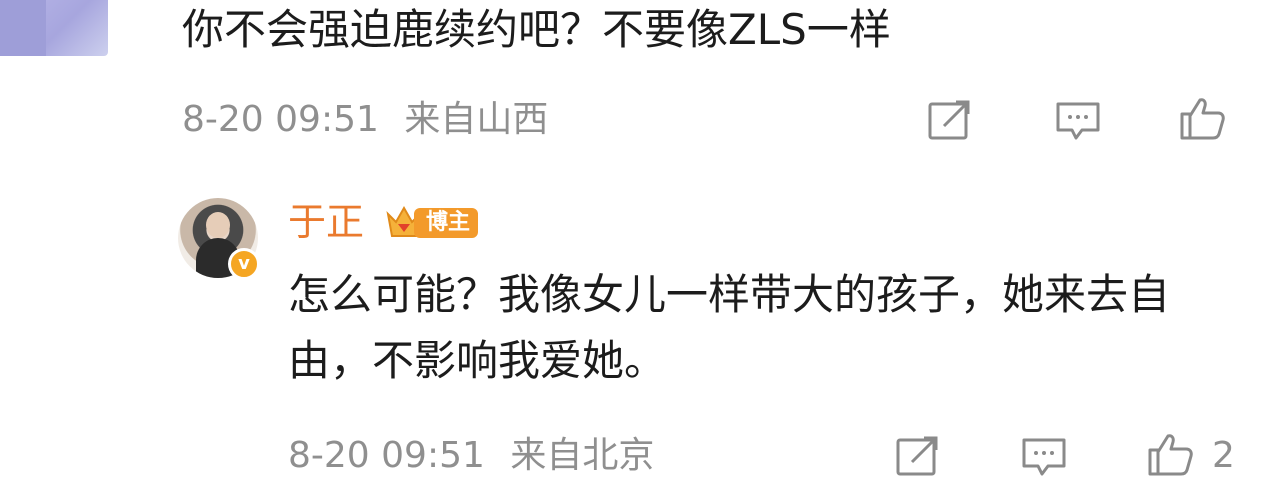 The image size is (1274, 484). I want to click on comment-text: 你不会强迫鹿续约吧？不要像ZLS一样, so click(536, 29).